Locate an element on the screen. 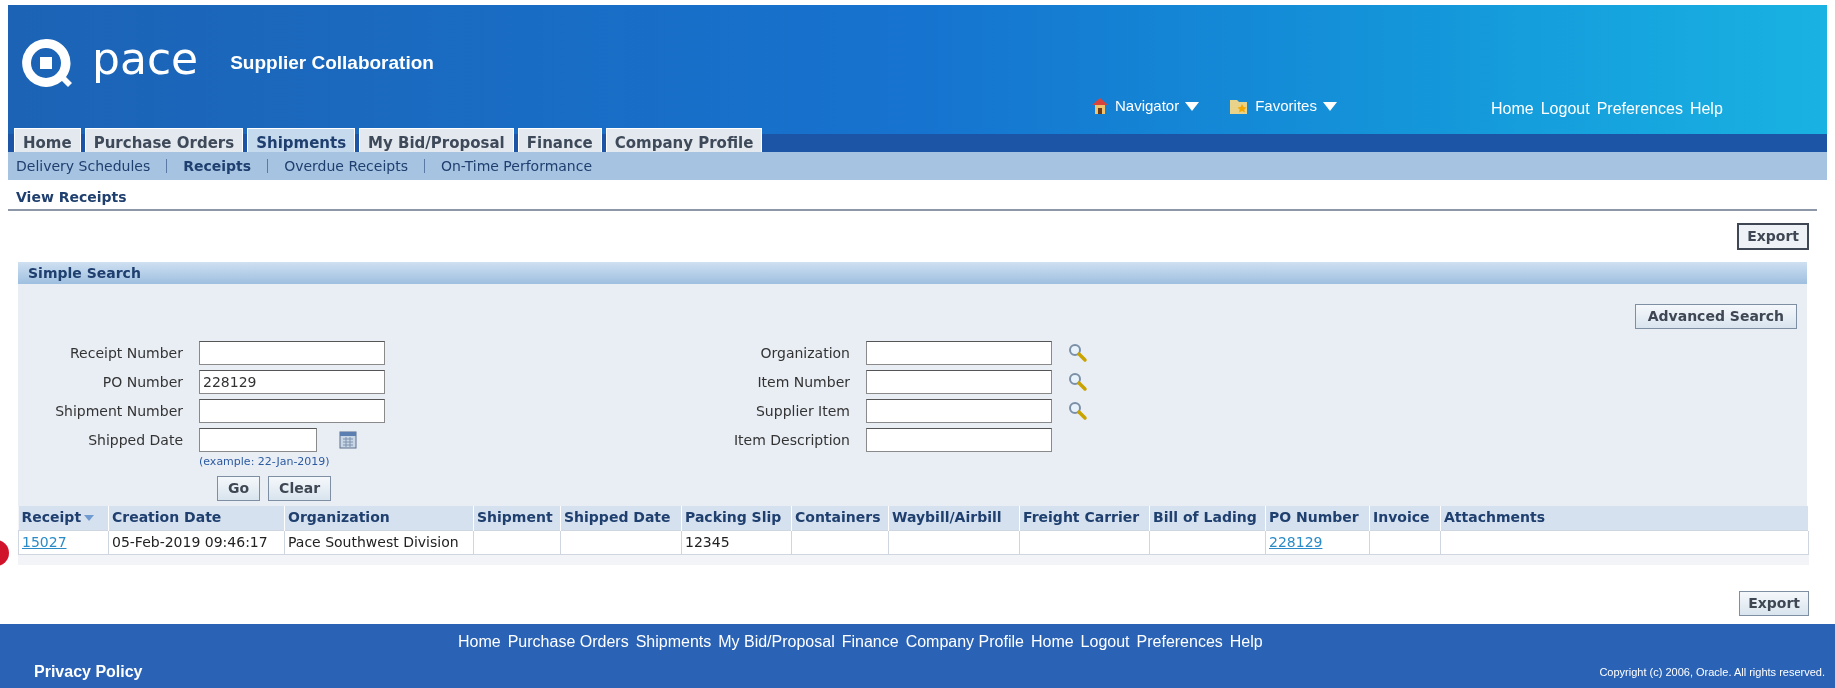 The width and height of the screenshot is (1835, 688). tab: Company Profile is located at coordinates (684, 140).